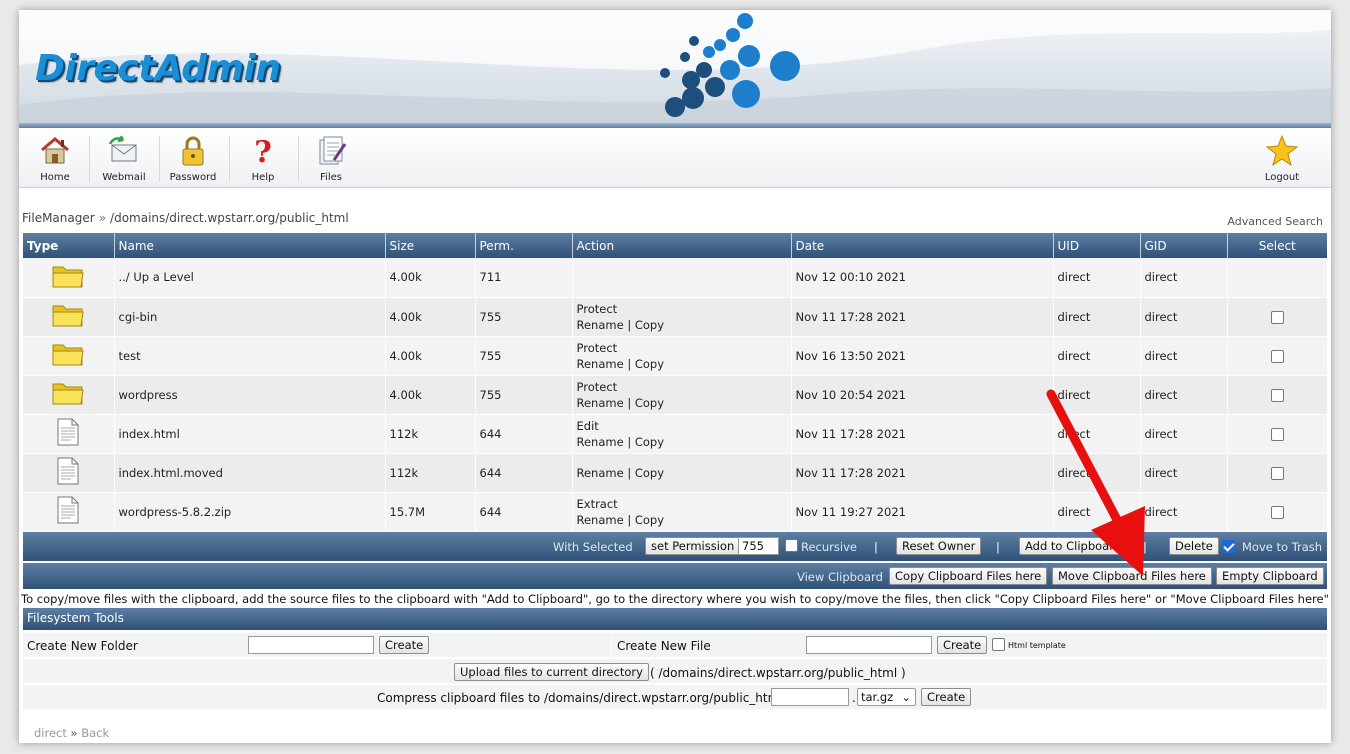 Image resolution: width=1350 pixels, height=754 pixels. What do you see at coordinates (922, 245) in the screenshot?
I see `col-header-date: Date` at bounding box center [922, 245].